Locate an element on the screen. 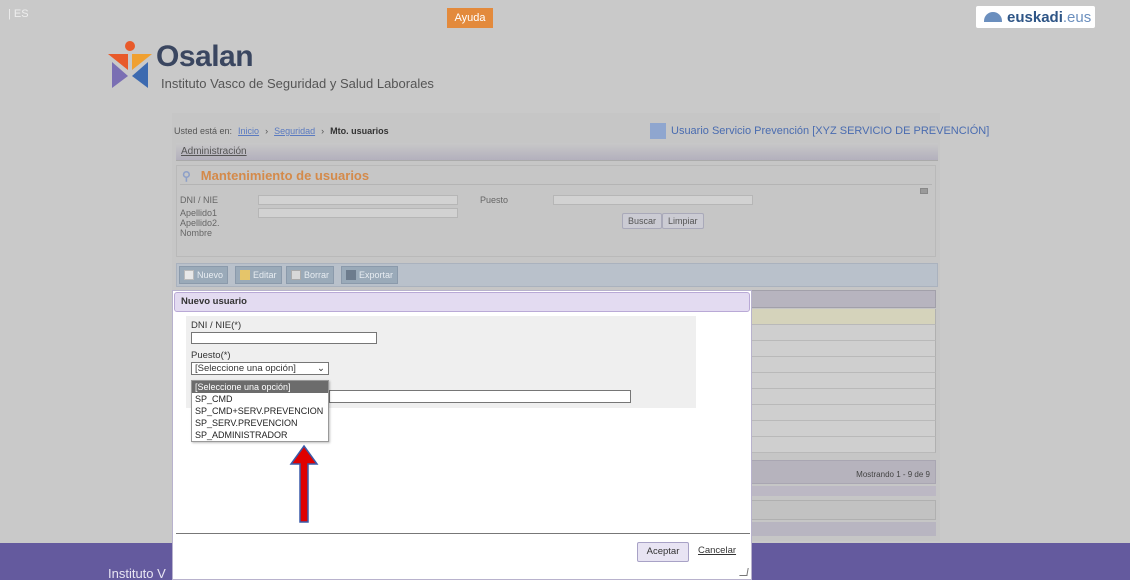  apellido2-label: Apellido2. is located at coordinates (200, 223).